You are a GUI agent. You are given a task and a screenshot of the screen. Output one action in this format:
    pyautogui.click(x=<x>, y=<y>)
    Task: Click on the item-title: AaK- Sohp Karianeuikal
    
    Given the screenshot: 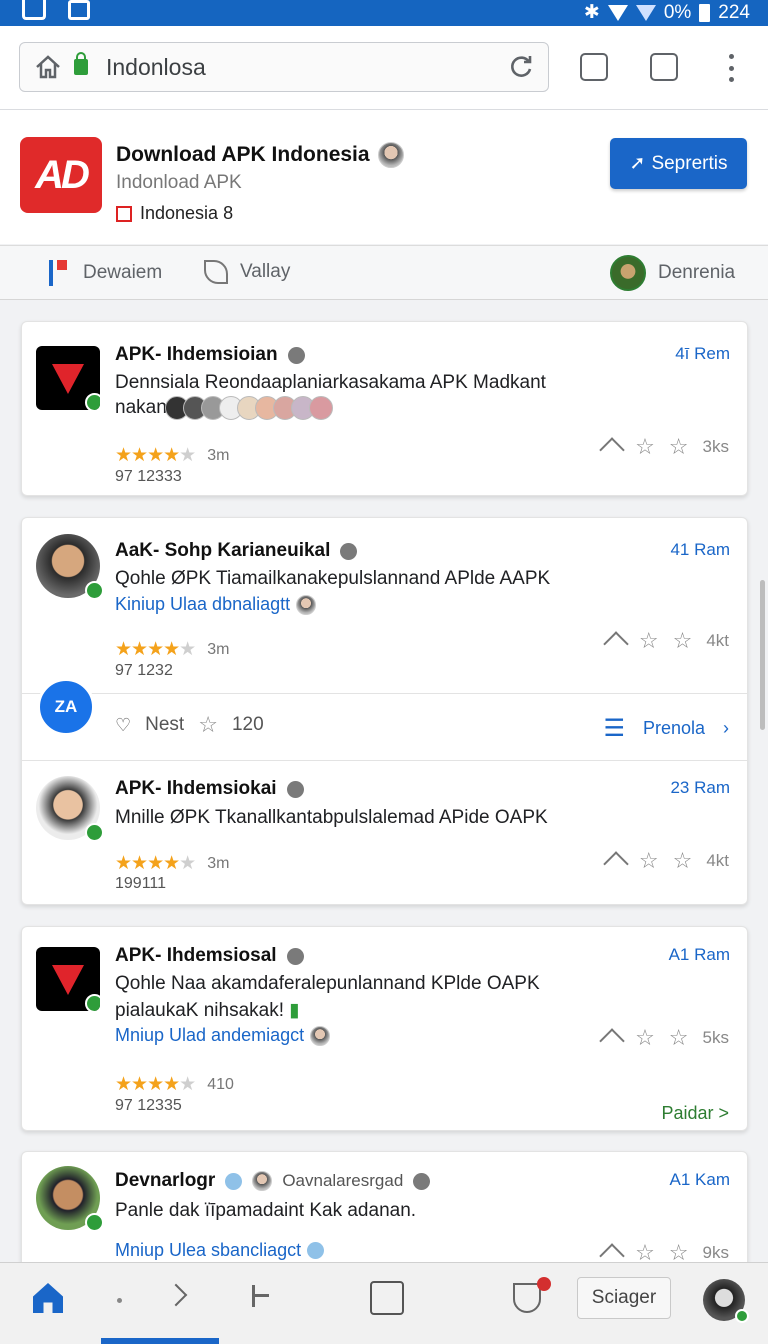 What is the action you would take?
    pyautogui.click(x=236, y=551)
    